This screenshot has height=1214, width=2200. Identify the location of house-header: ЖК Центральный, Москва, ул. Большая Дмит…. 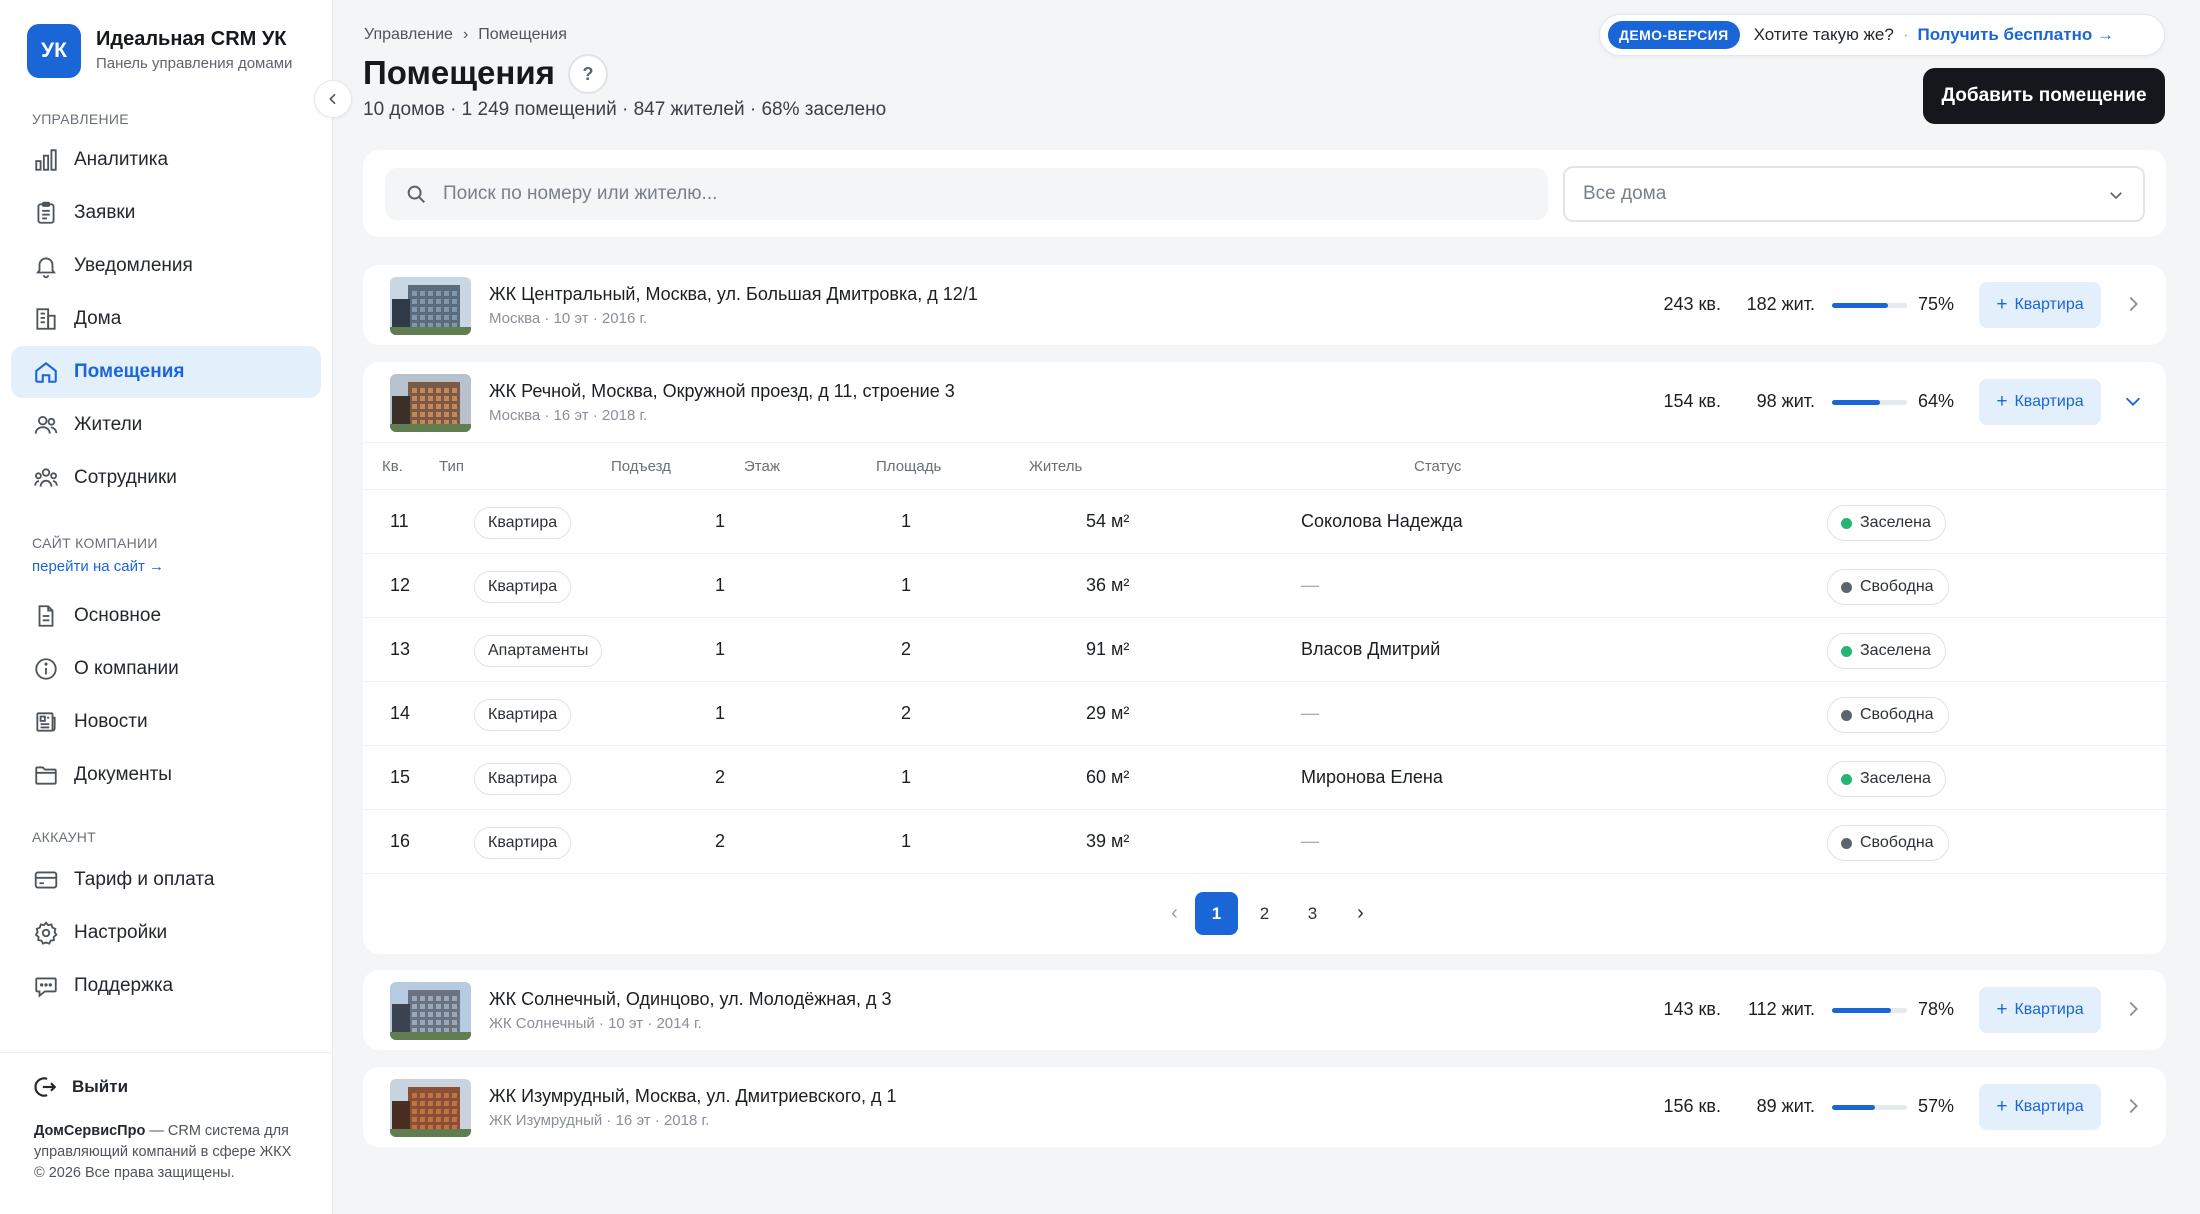
(1264, 305).